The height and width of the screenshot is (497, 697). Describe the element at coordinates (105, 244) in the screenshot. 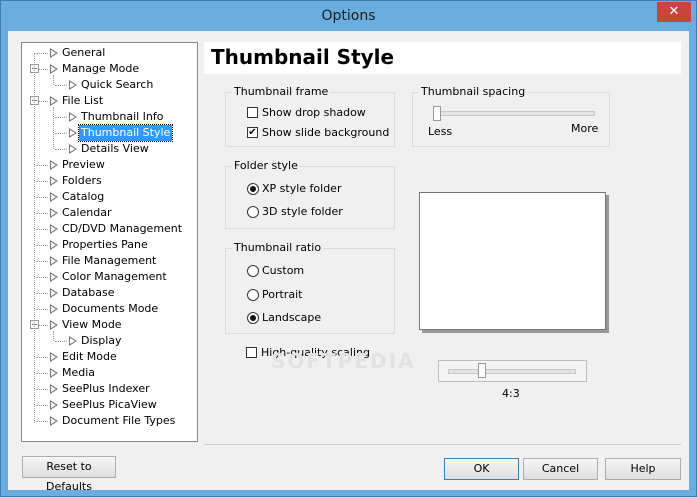

I see `tree-item-label: Properties Pane` at that location.